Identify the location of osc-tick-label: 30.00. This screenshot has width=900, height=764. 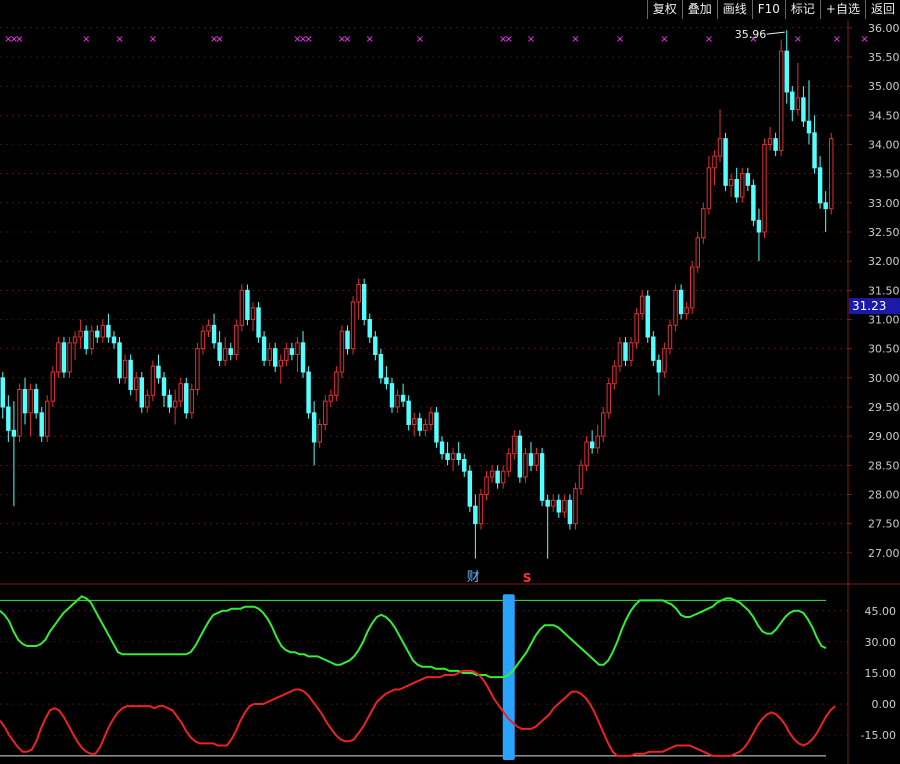
(881, 642).